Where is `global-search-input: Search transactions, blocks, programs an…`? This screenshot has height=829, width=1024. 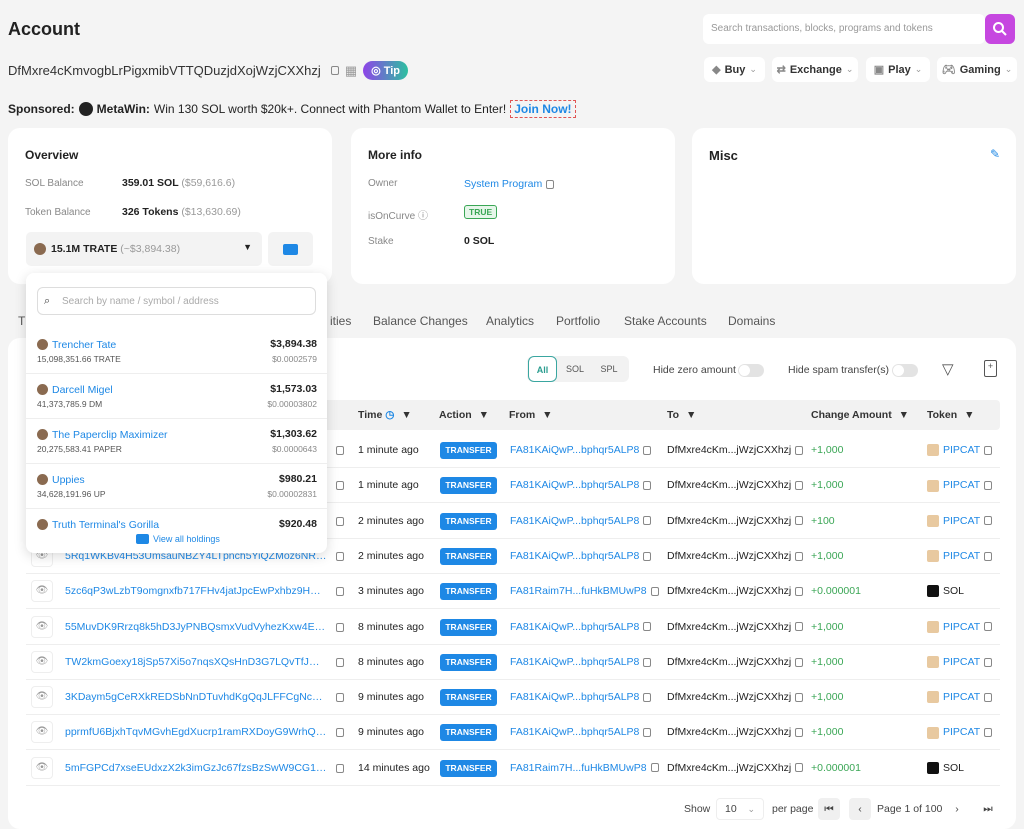
global-search-input: Search transactions, blocks, programs an… is located at coordinates (844, 29).